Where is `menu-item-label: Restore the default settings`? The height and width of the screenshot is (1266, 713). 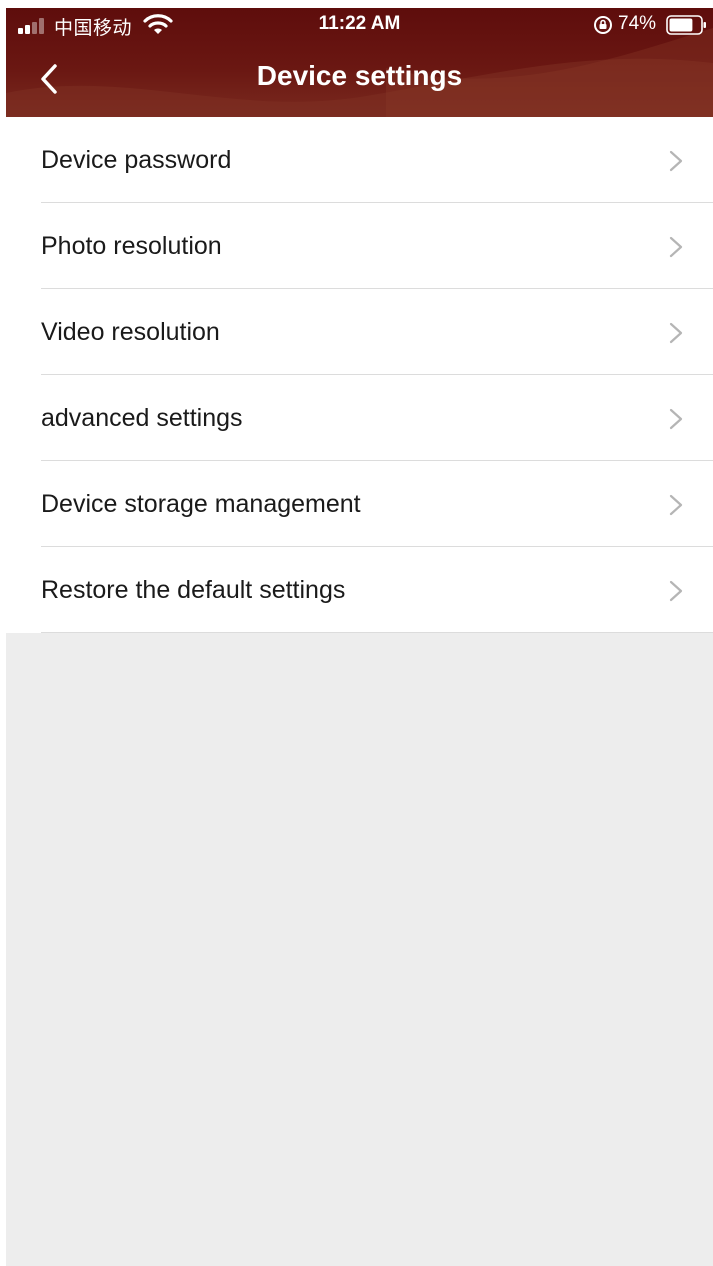 menu-item-label: Restore the default settings is located at coordinates (193, 590).